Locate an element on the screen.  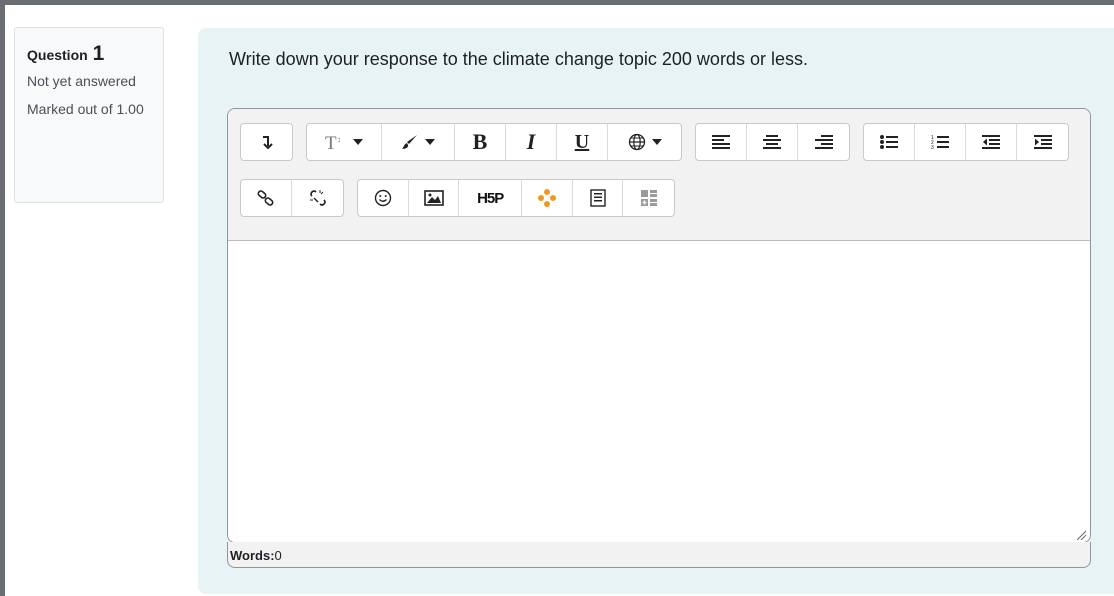
toolbar-group-lists: 1 2 3 is located at coordinates (966, 142).